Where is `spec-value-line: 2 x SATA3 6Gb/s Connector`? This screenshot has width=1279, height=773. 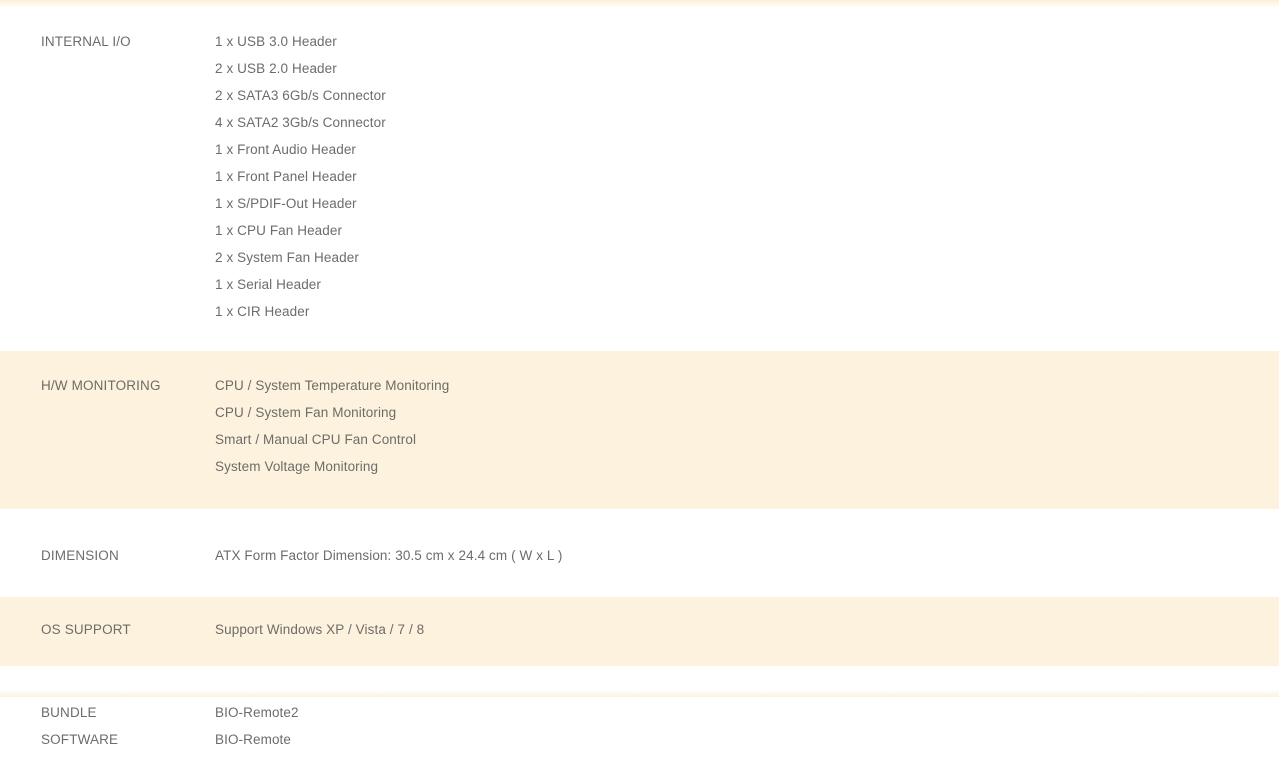
spec-value-line: 2 x SATA3 6Gb/s Connector is located at coordinates (300, 95).